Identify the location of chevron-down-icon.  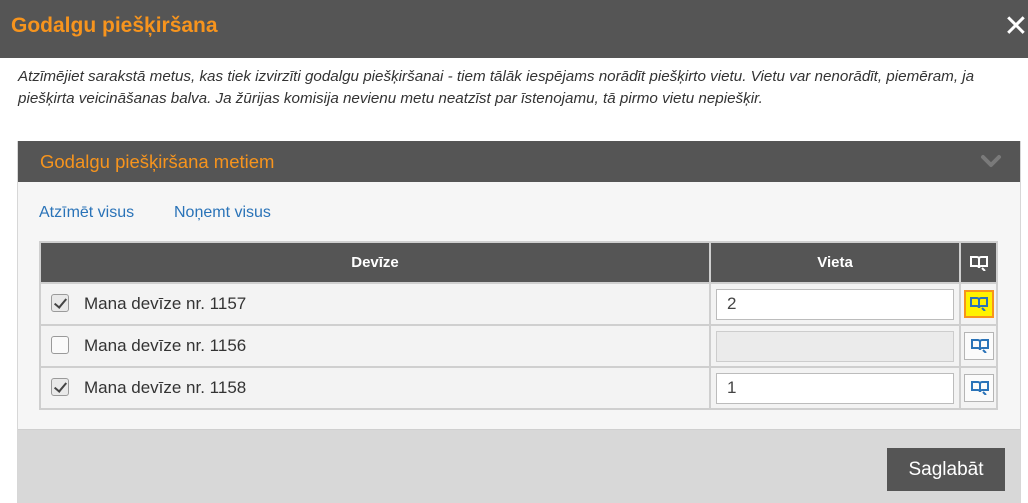
(991, 161).